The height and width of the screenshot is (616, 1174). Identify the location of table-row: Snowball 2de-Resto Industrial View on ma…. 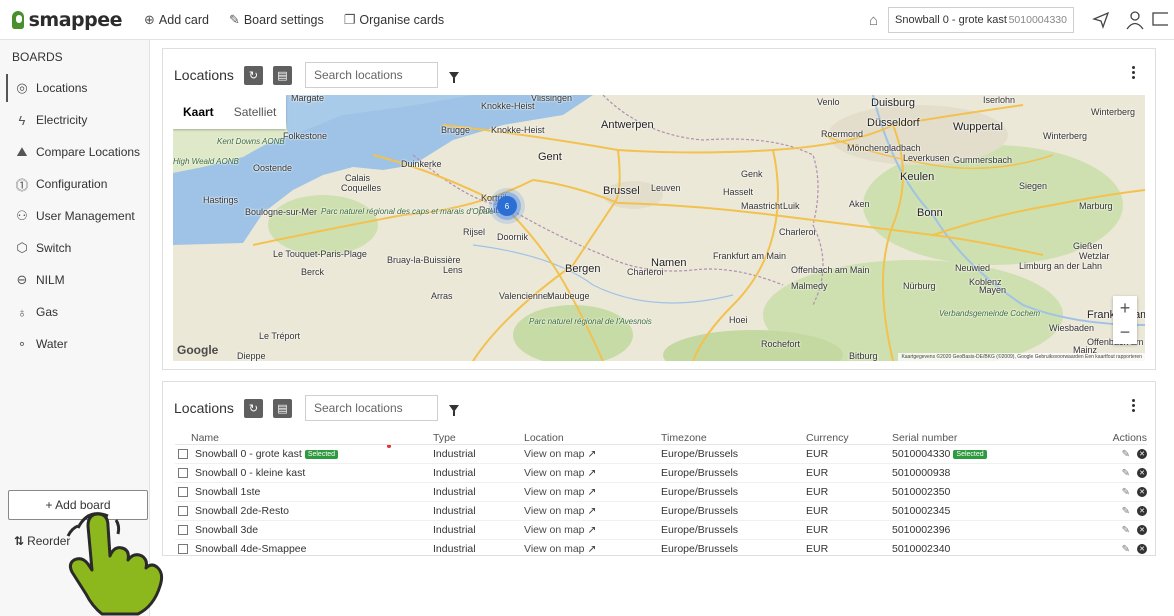
(661, 511).